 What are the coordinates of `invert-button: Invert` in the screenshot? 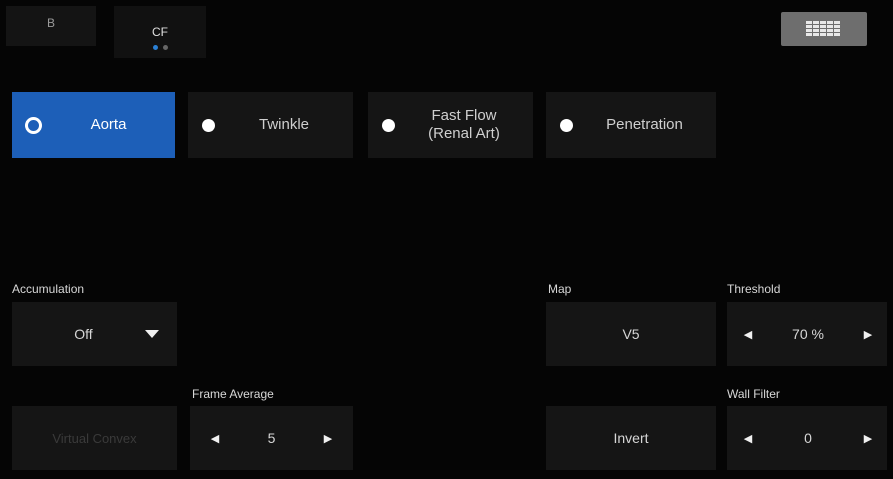 It's located at (631, 438).